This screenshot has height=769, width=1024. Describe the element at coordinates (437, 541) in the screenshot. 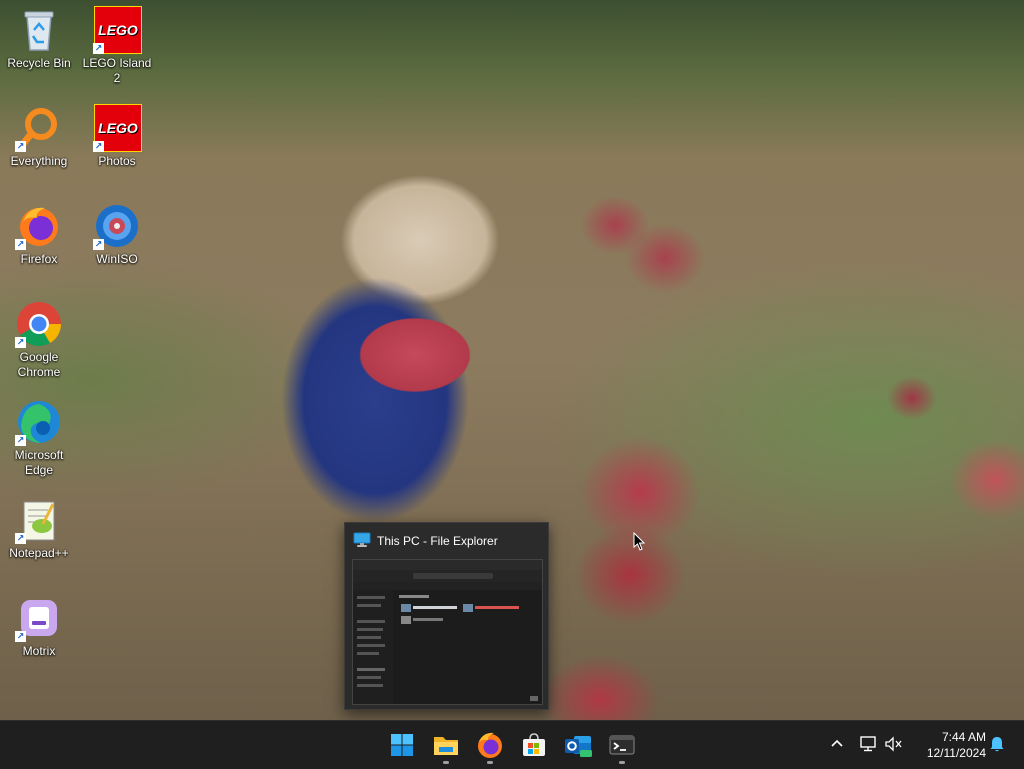

I see `preview-title: This PC - File Explorer` at that location.